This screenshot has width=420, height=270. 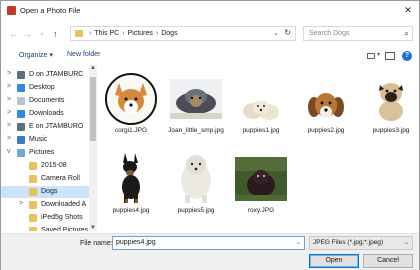 I want to click on corgi-photo-icon, so click(x=131, y=101).